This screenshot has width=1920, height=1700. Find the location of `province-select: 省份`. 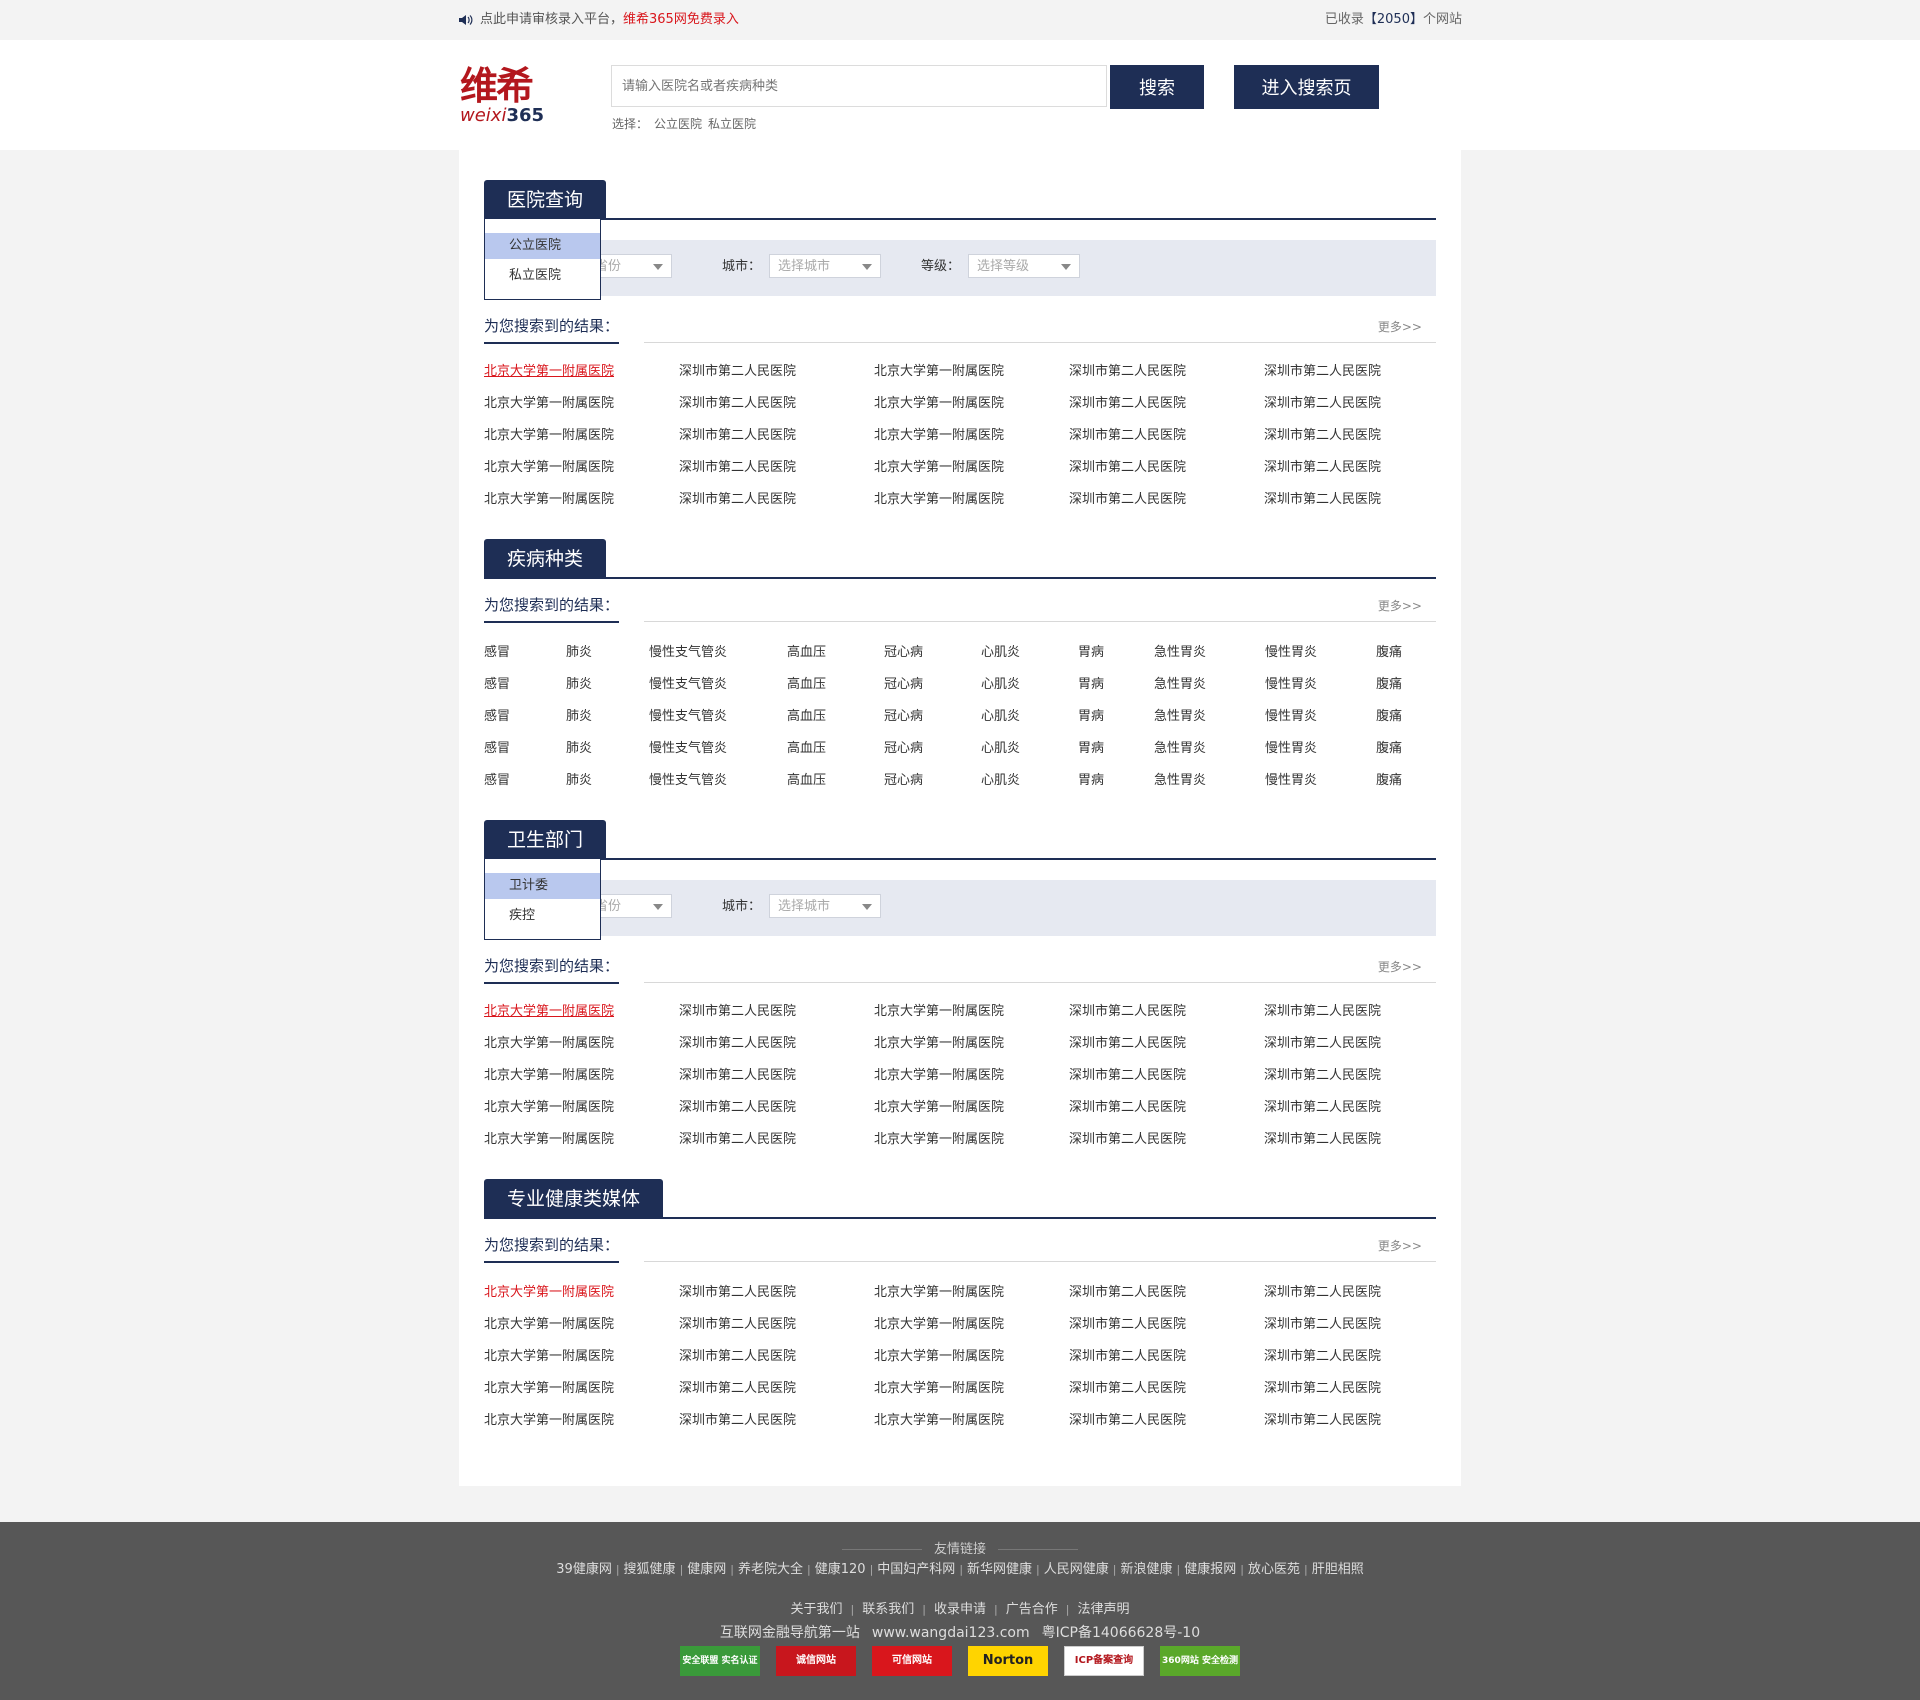

province-select: 省份 is located at coordinates (633, 906).